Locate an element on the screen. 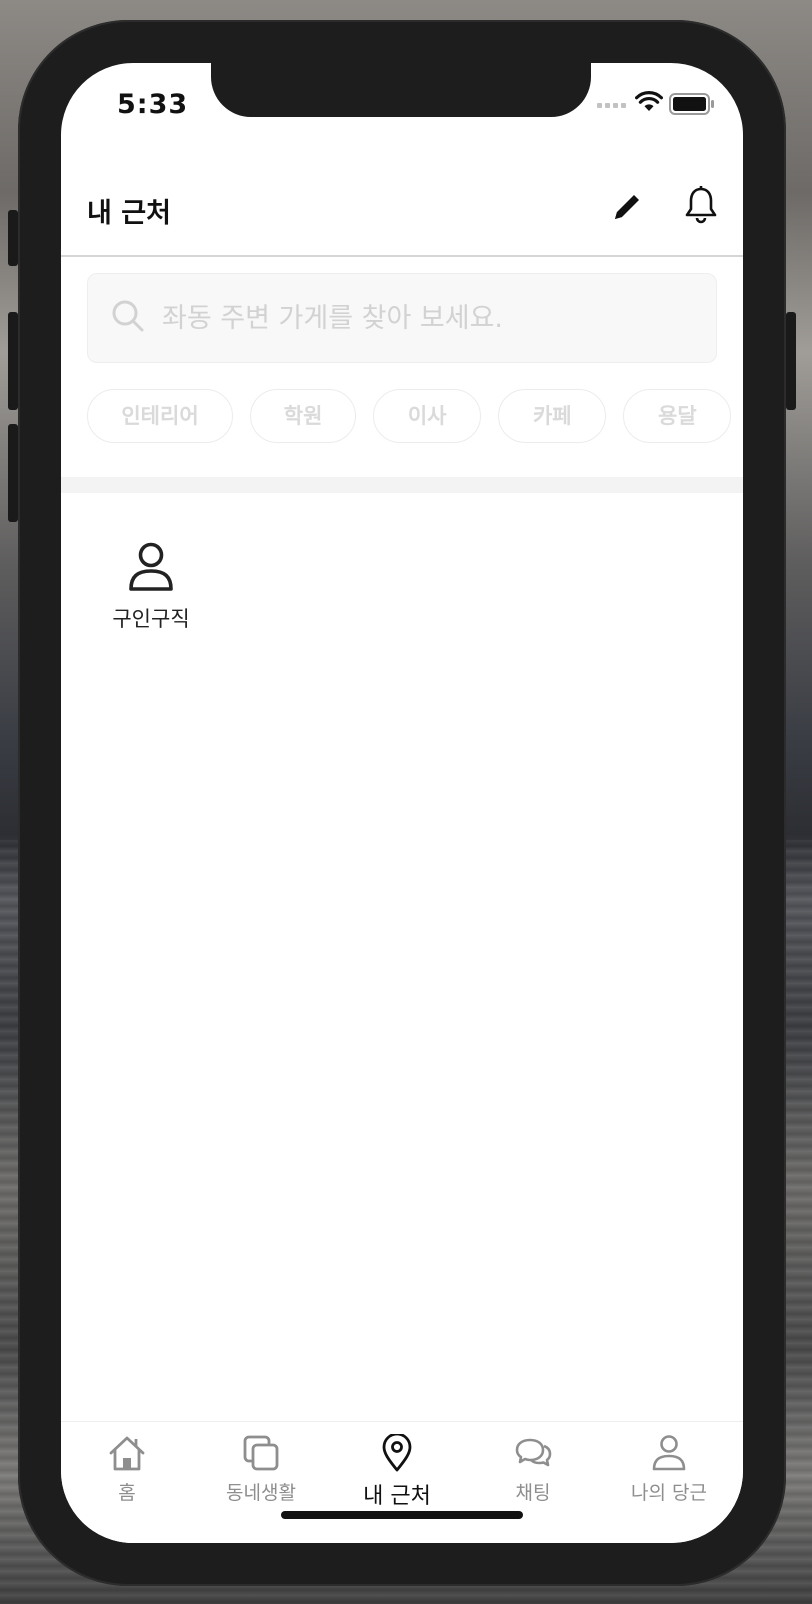 The width and height of the screenshot is (812, 1604). search-icon is located at coordinates (128, 316).